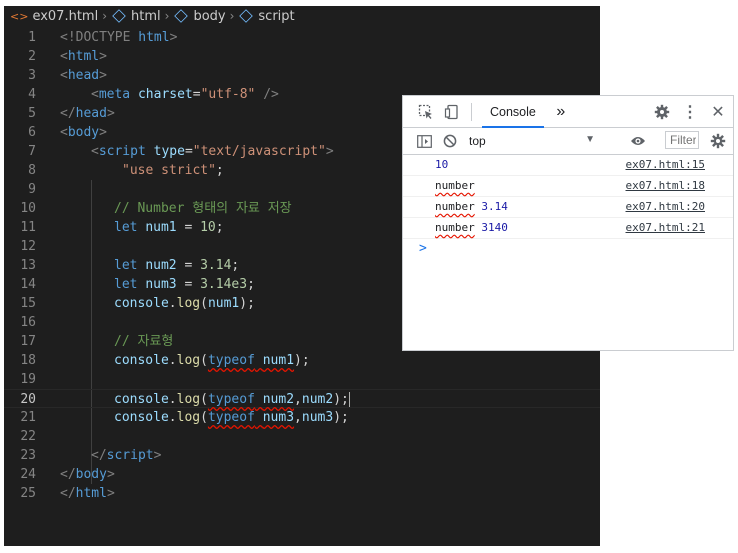 The image size is (738, 553). What do you see at coordinates (477, 141) in the screenshot?
I see `context-label: top` at bounding box center [477, 141].